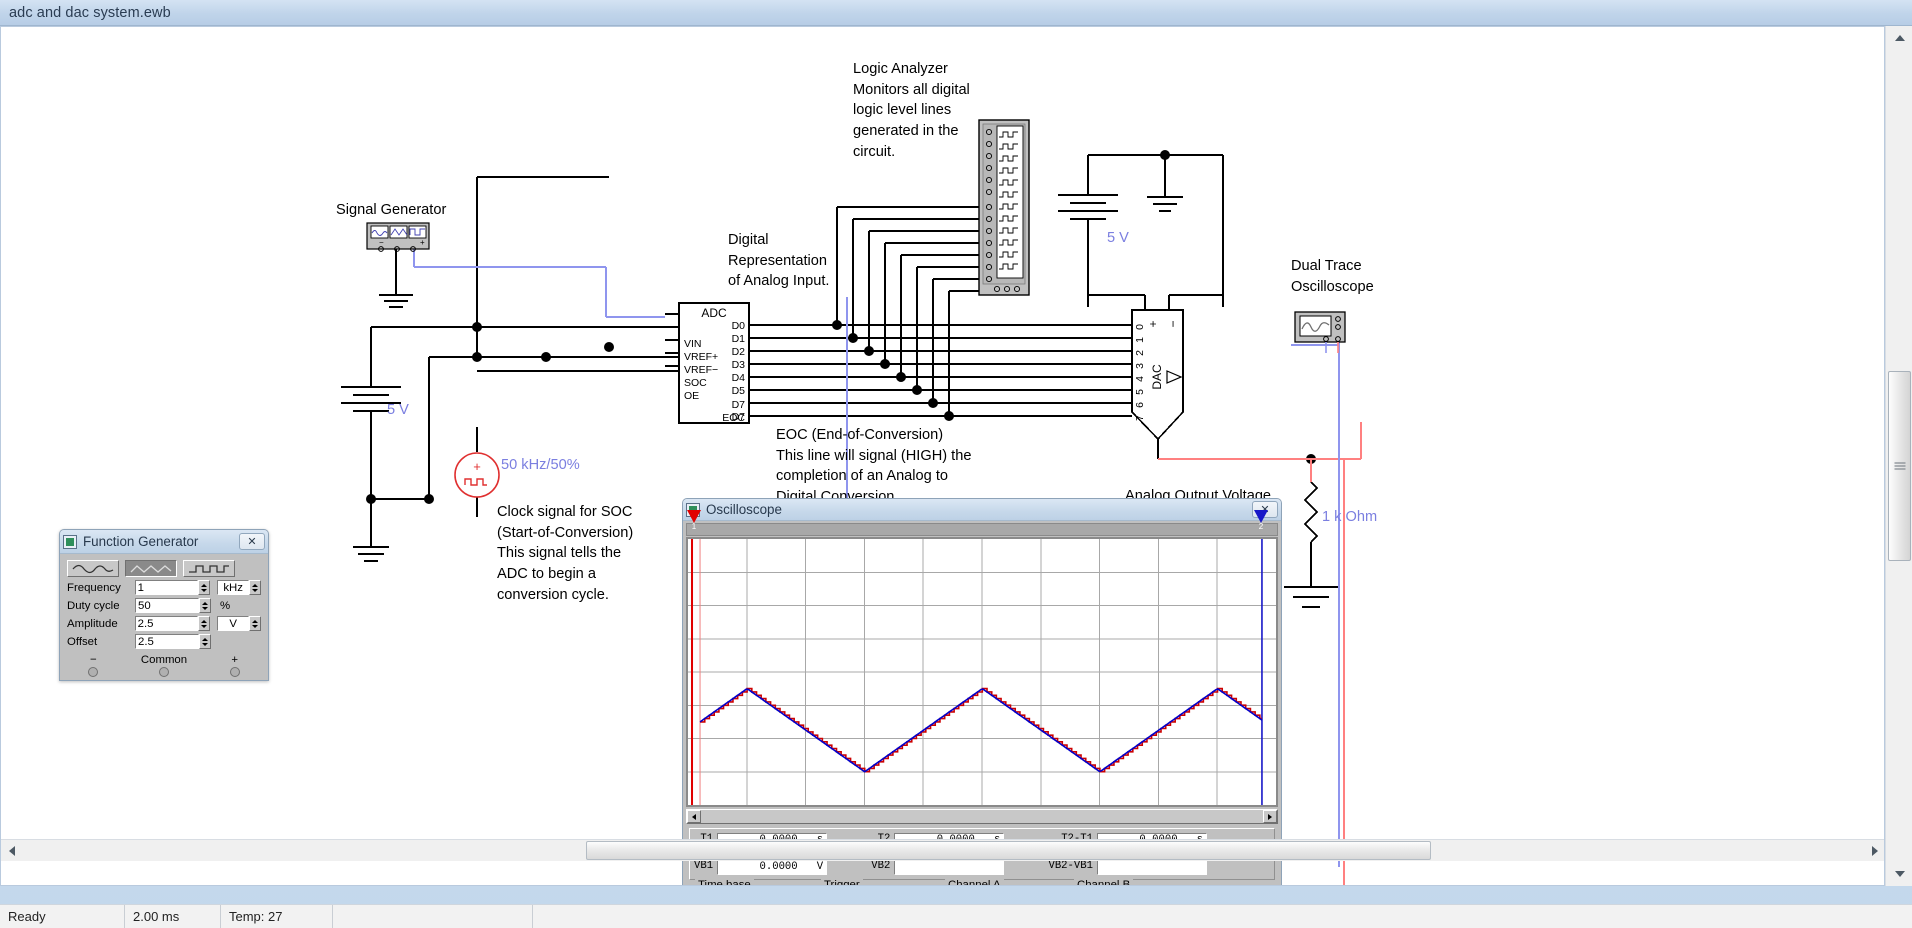 The height and width of the screenshot is (928, 1912). Describe the element at coordinates (391, 210) in the screenshot. I see `label-signal-generator: Signal Generator` at that location.